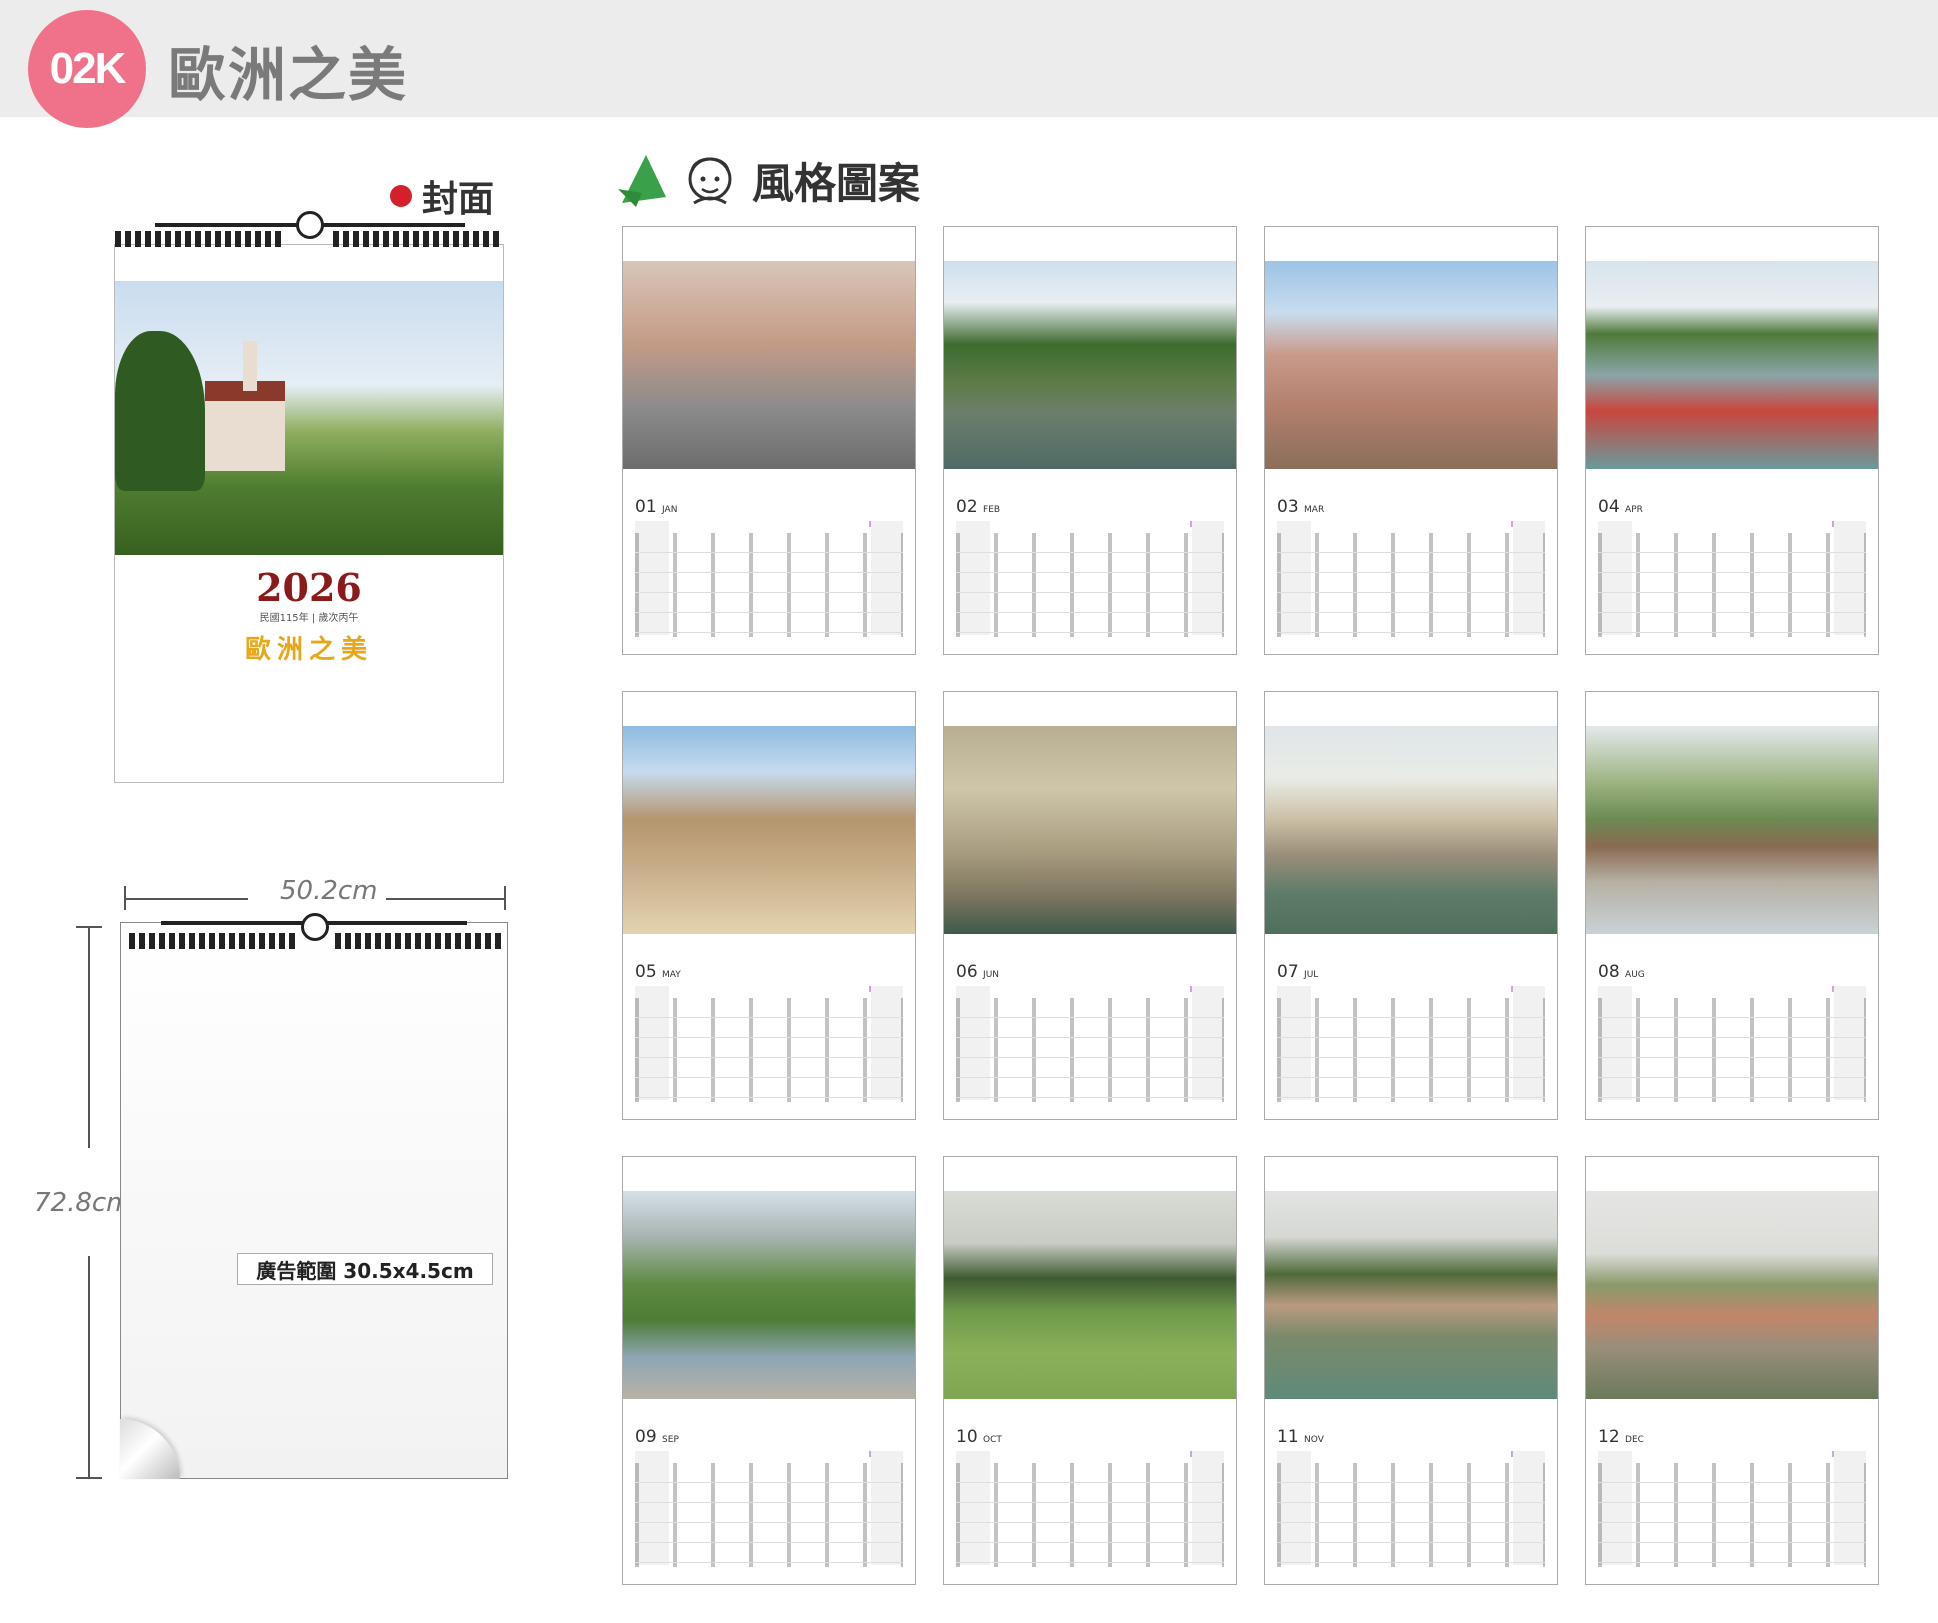 Image resolution: width=1938 pixels, height=1623 pixels. Describe the element at coordinates (642, 180) in the screenshot. I see `tree-icon` at that location.